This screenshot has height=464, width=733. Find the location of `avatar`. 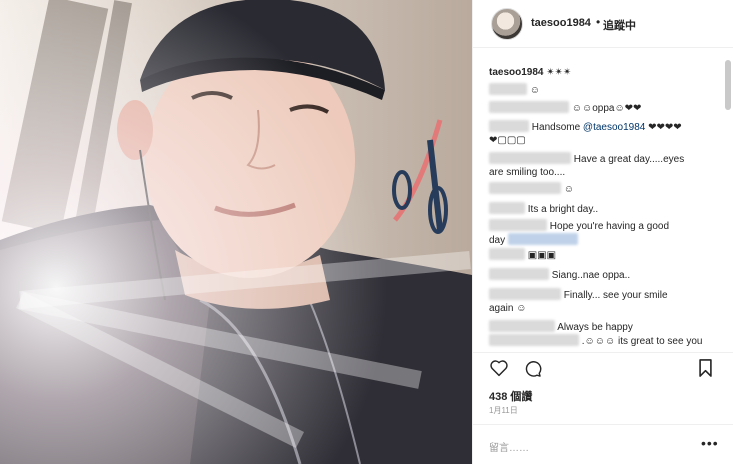

avatar is located at coordinates (507, 24).